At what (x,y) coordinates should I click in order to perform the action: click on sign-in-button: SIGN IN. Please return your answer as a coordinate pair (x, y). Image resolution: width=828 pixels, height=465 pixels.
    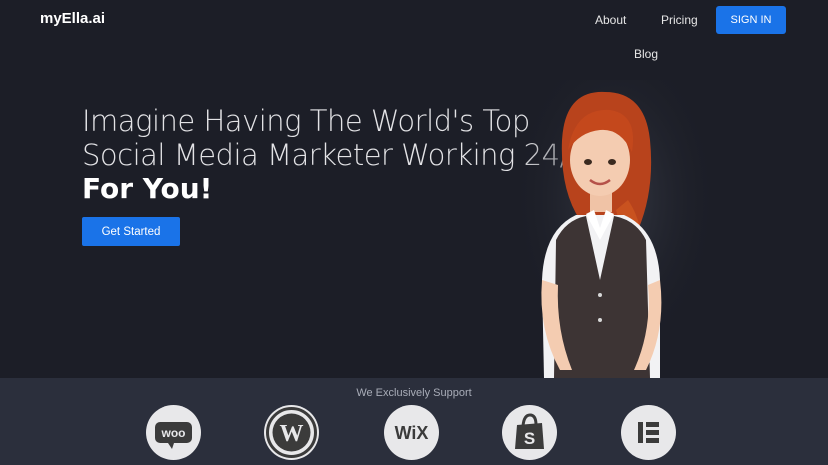
    Looking at the image, I should click on (751, 20).